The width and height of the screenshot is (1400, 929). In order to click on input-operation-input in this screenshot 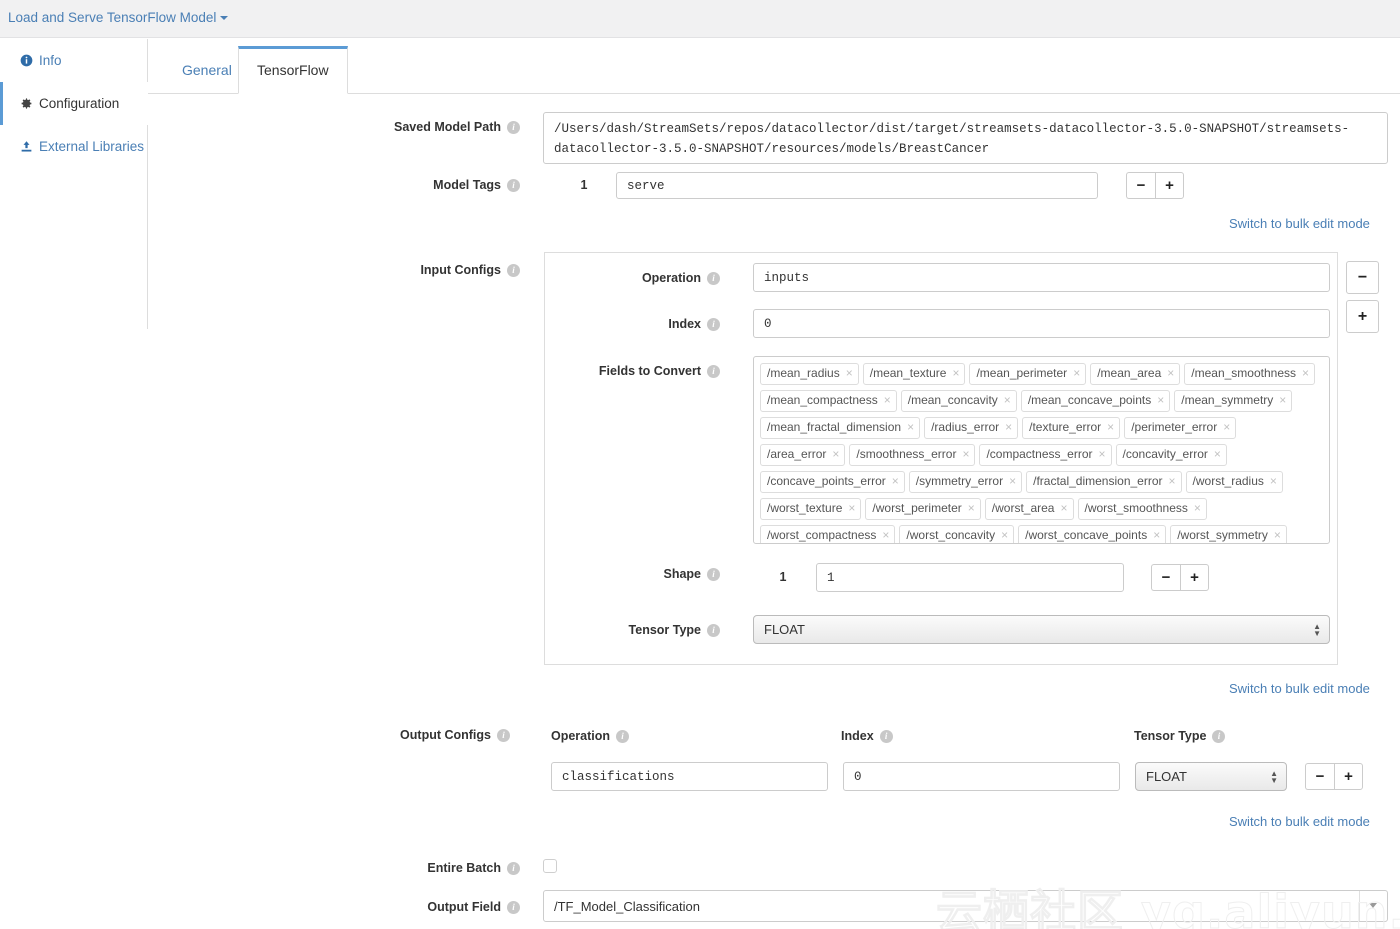, I will do `click(1041, 277)`.